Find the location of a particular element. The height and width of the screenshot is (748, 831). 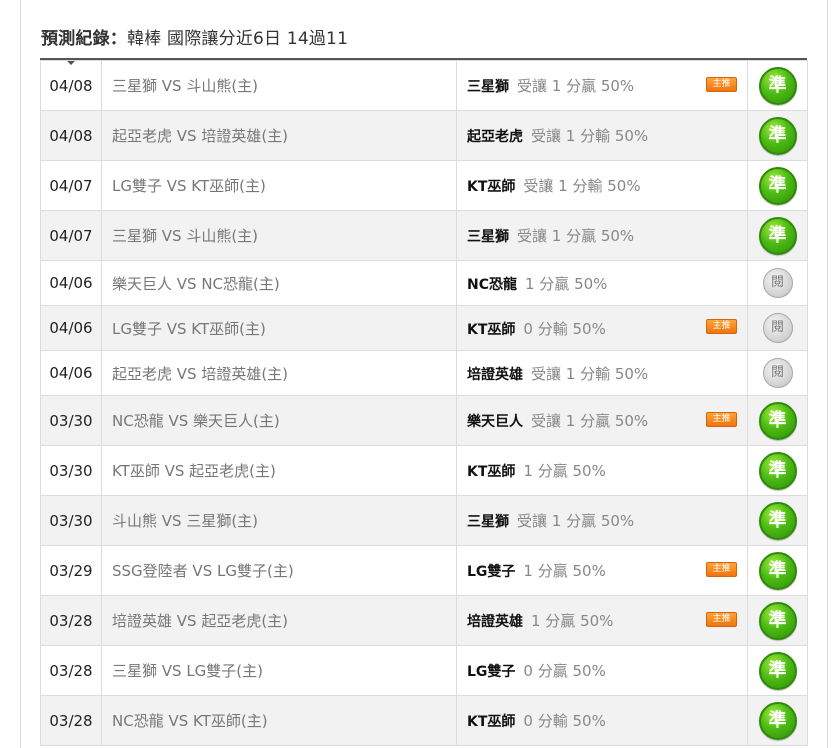

record-pick: LG雙子 1 分贏 50% 主推 is located at coordinates (602, 570).